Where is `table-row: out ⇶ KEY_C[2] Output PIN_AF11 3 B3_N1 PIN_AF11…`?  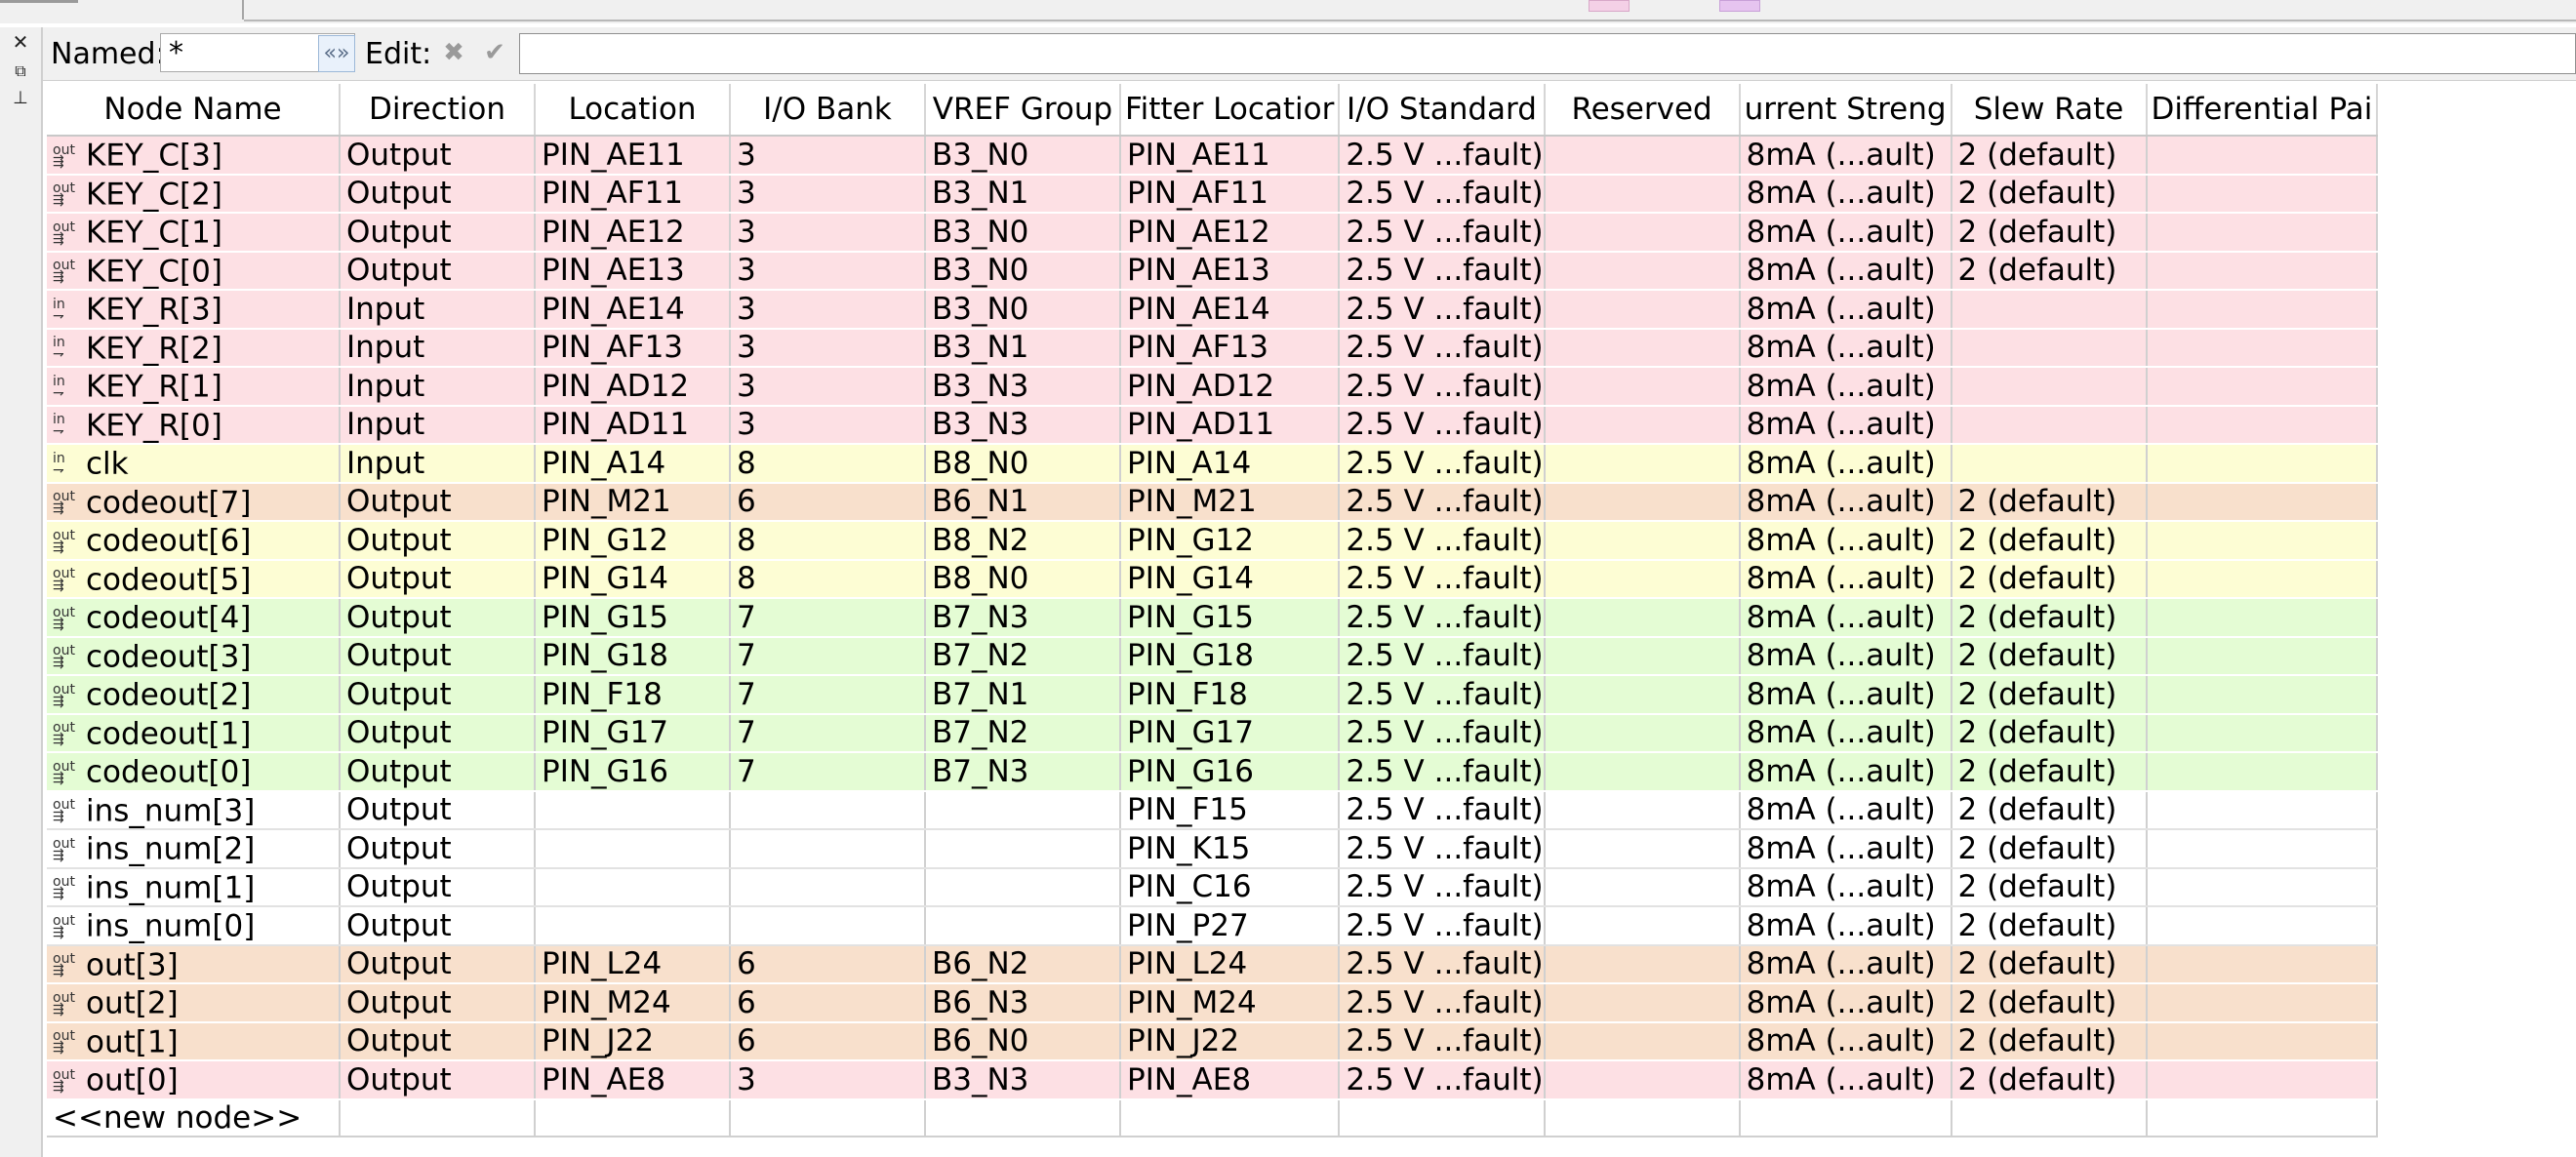 table-row: out ⇶ KEY_C[2] Output PIN_AF11 3 B3_N1 PIN_AF11… is located at coordinates (1213, 194).